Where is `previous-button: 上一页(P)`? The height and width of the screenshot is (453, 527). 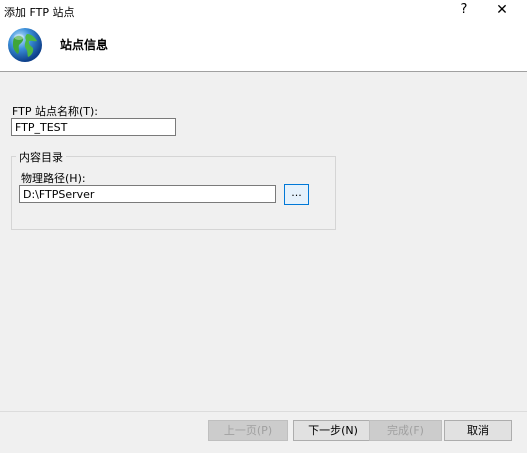
previous-button: 上一页(P) is located at coordinates (248, 430).